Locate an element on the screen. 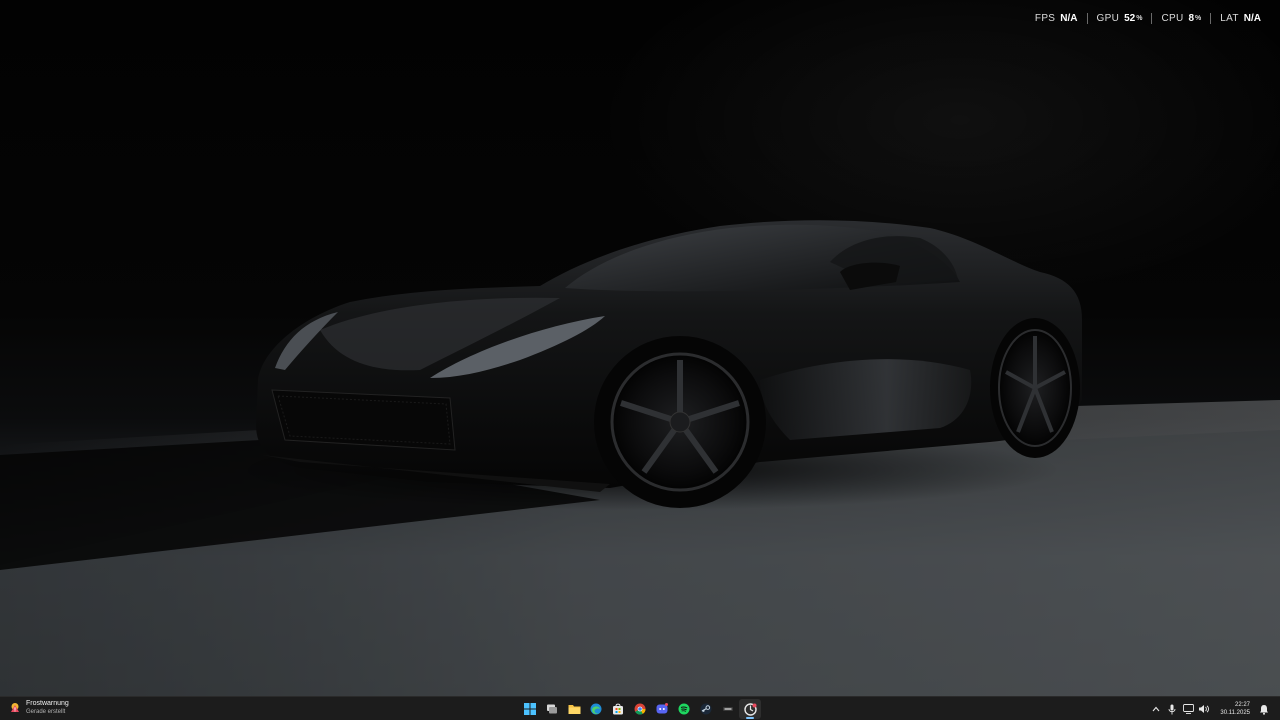  active-app-icon is located at coordinates (750, 709).